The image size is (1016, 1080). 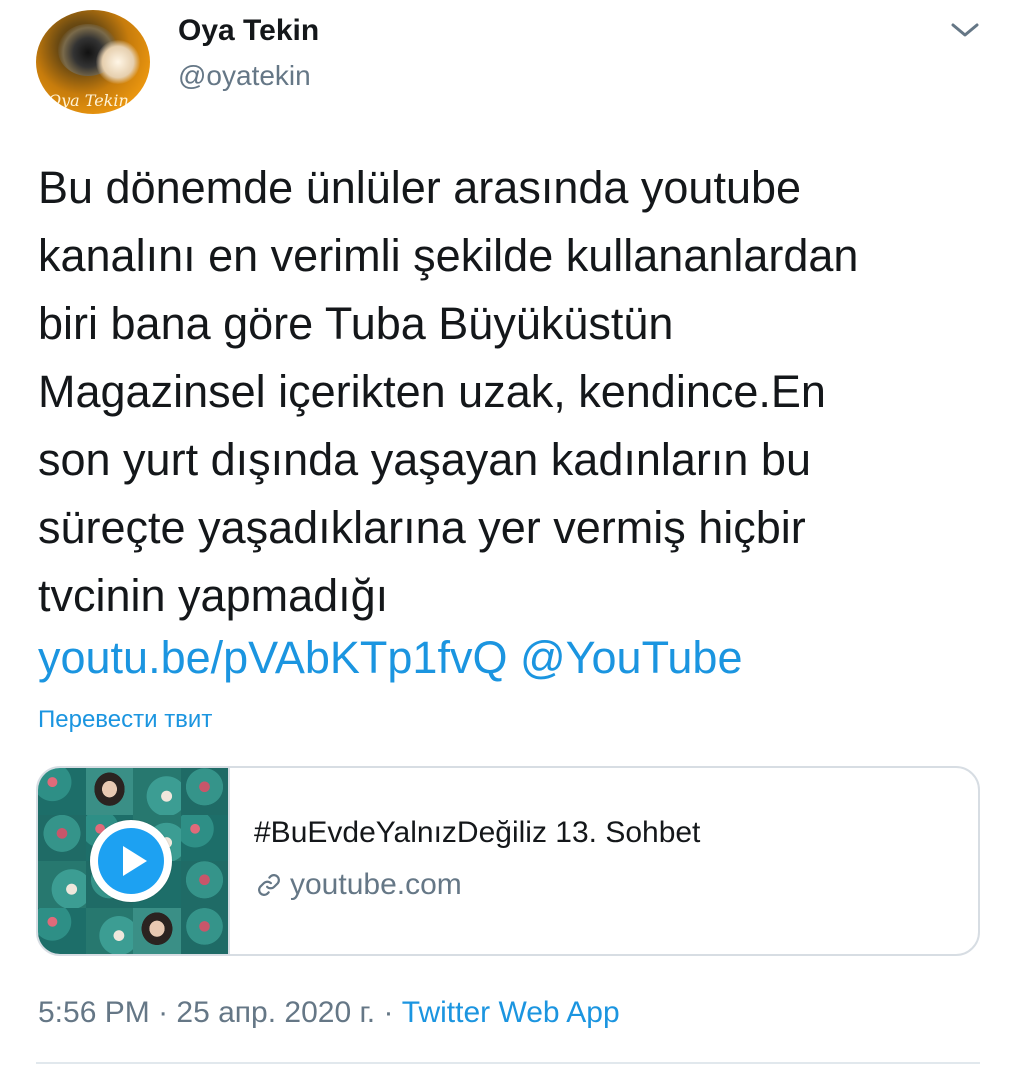 I want to click on translate-tweet-link: Перевести твит, so click(x=125, y=720).